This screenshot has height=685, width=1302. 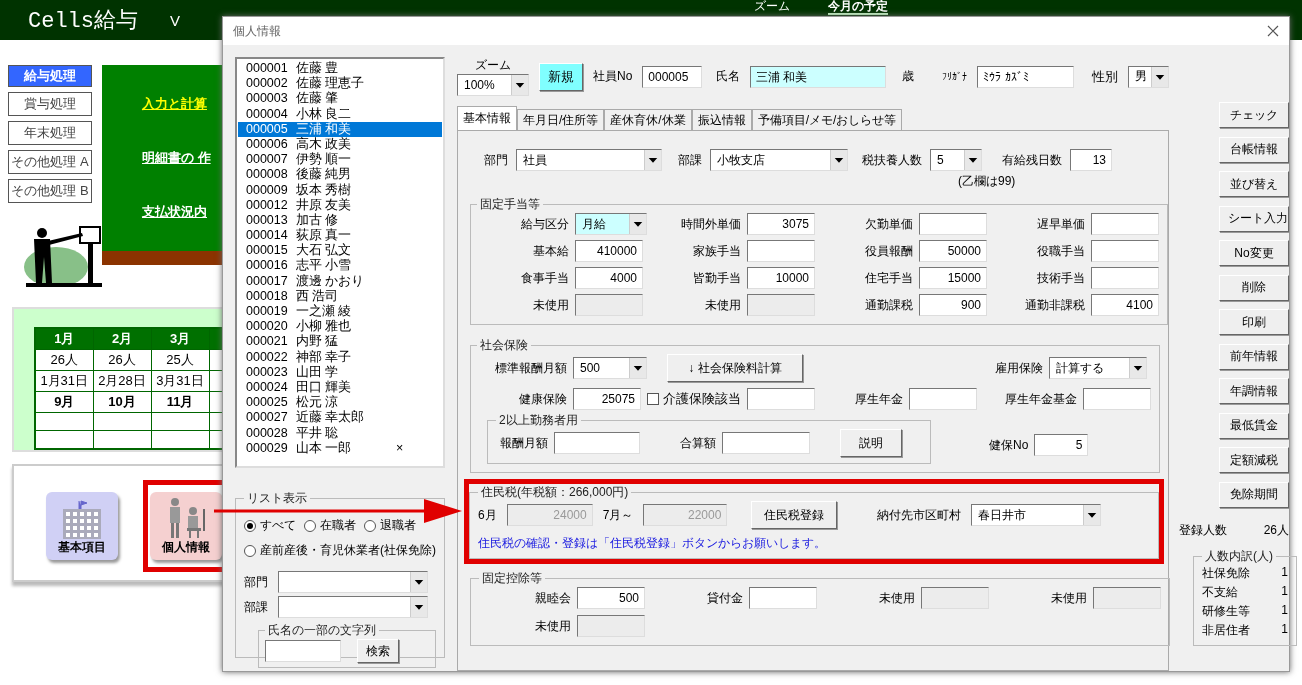 I want to click on action-button: 免除期間, so click(x=1254, y=494).